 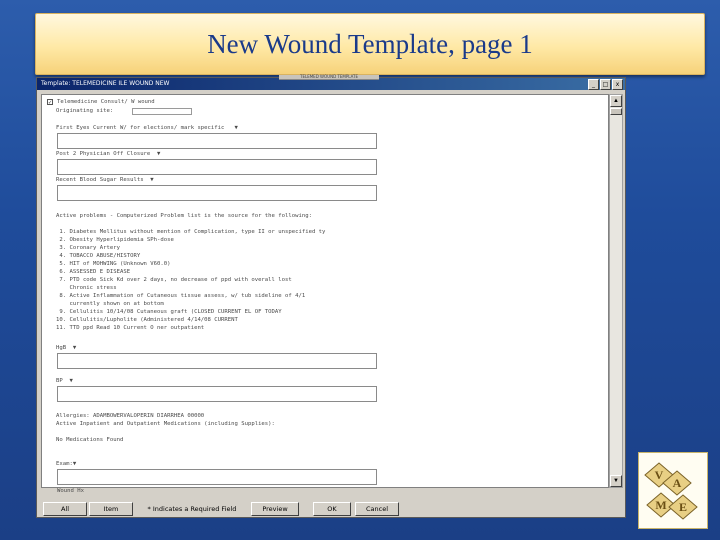 I want to click on problem-list-item: 2. Obesity Hyperlipidemia SPh-dose, so click(x=115, y=240).